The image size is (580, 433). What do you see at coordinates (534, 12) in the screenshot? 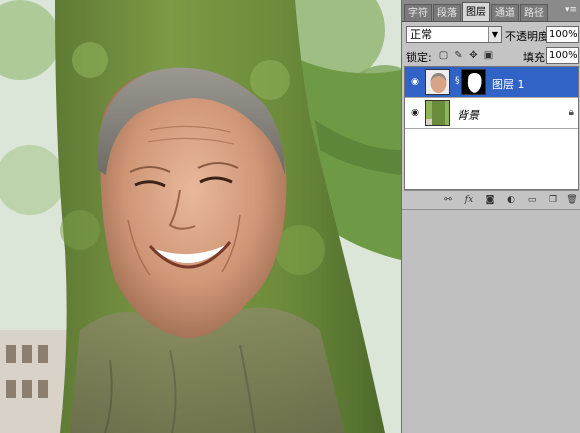
I see `tab-paths: 路径` at bounding box center [534, 12].